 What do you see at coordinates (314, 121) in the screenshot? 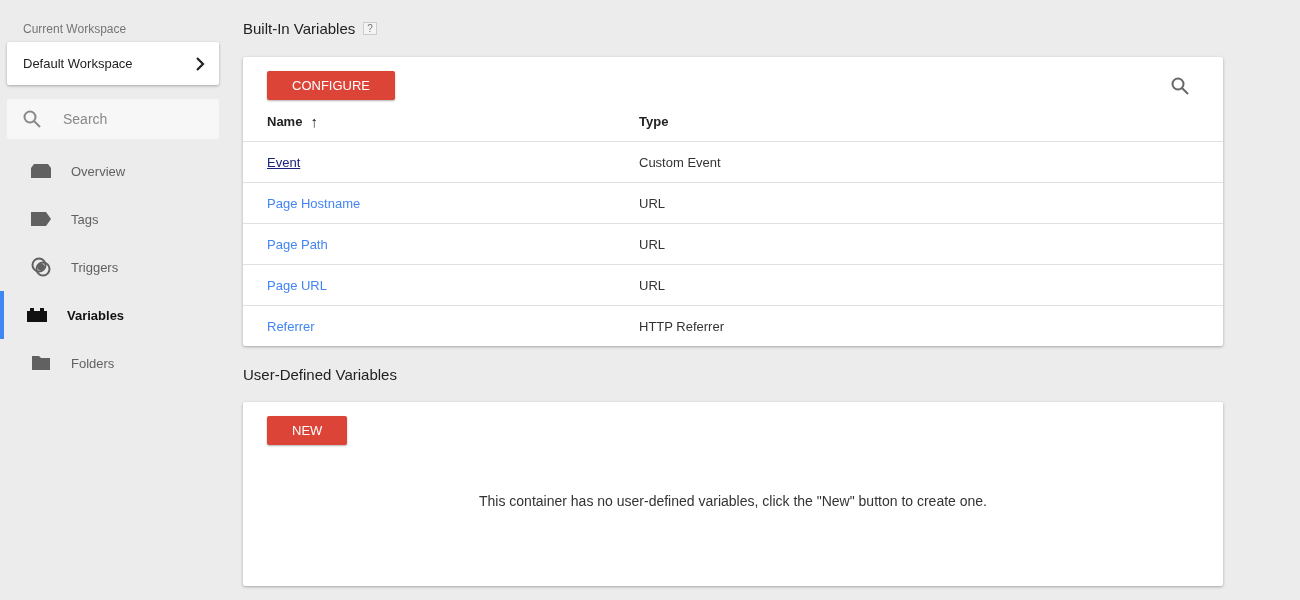
I see `sort-arrow: ↑` at bounding box center [314, 121].